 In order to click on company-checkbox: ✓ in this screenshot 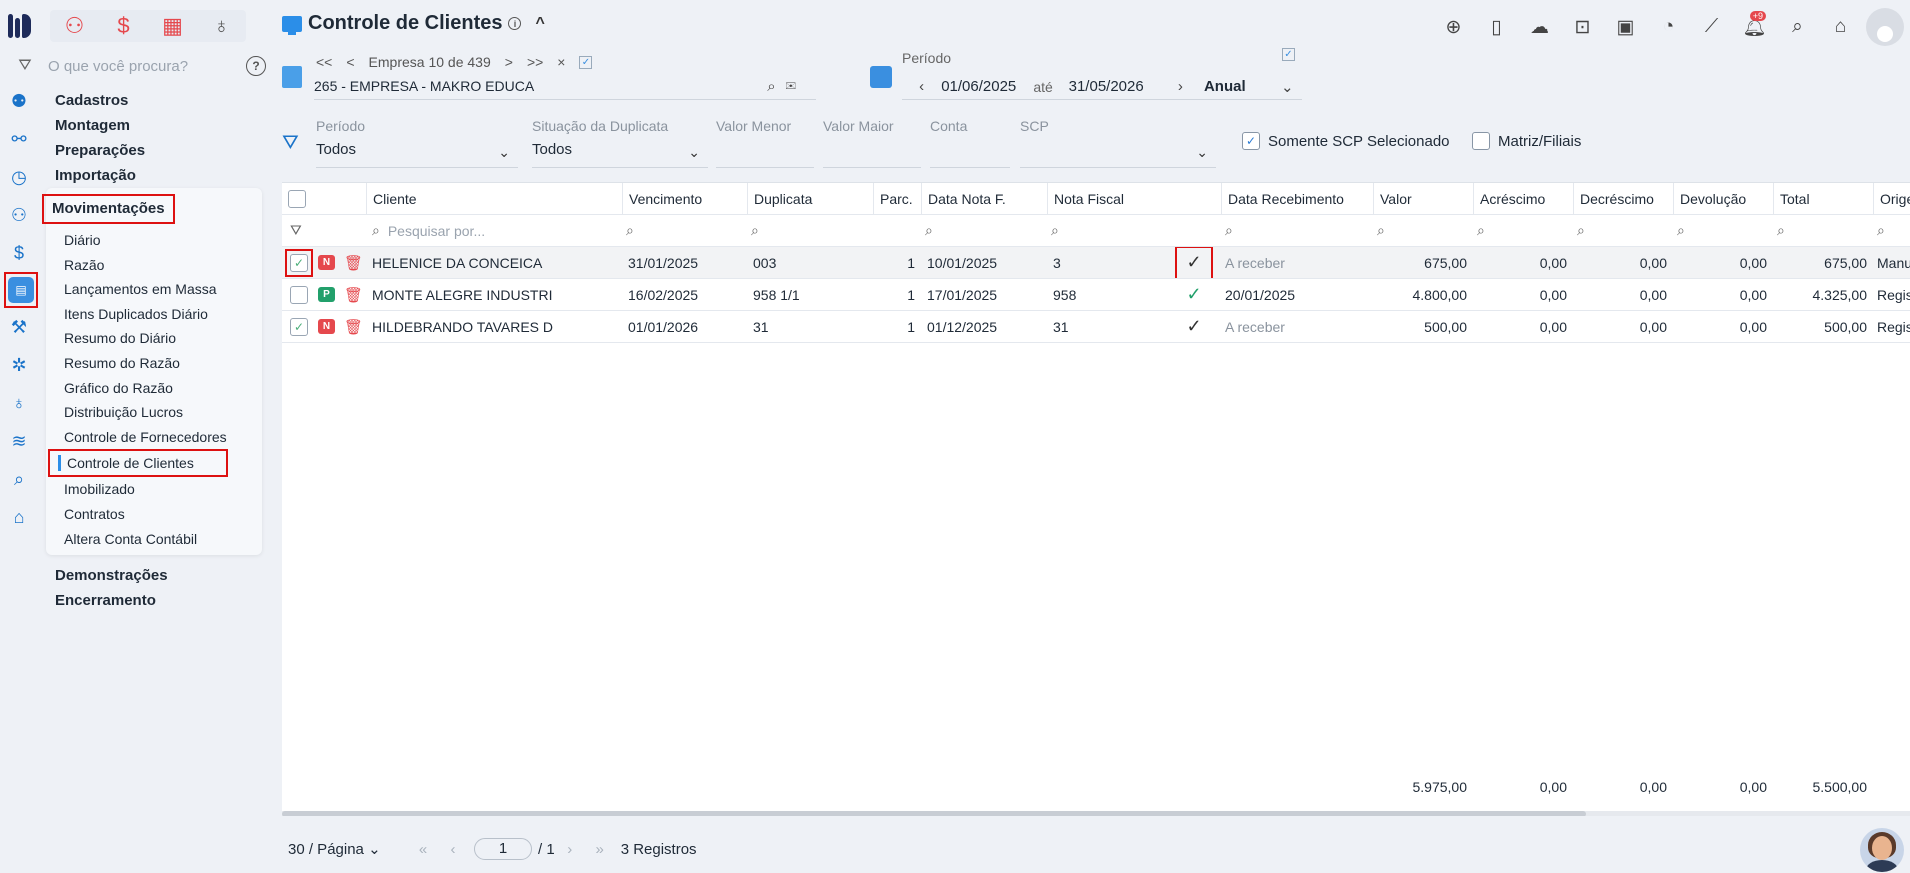, I will do `click(586, 62)`.